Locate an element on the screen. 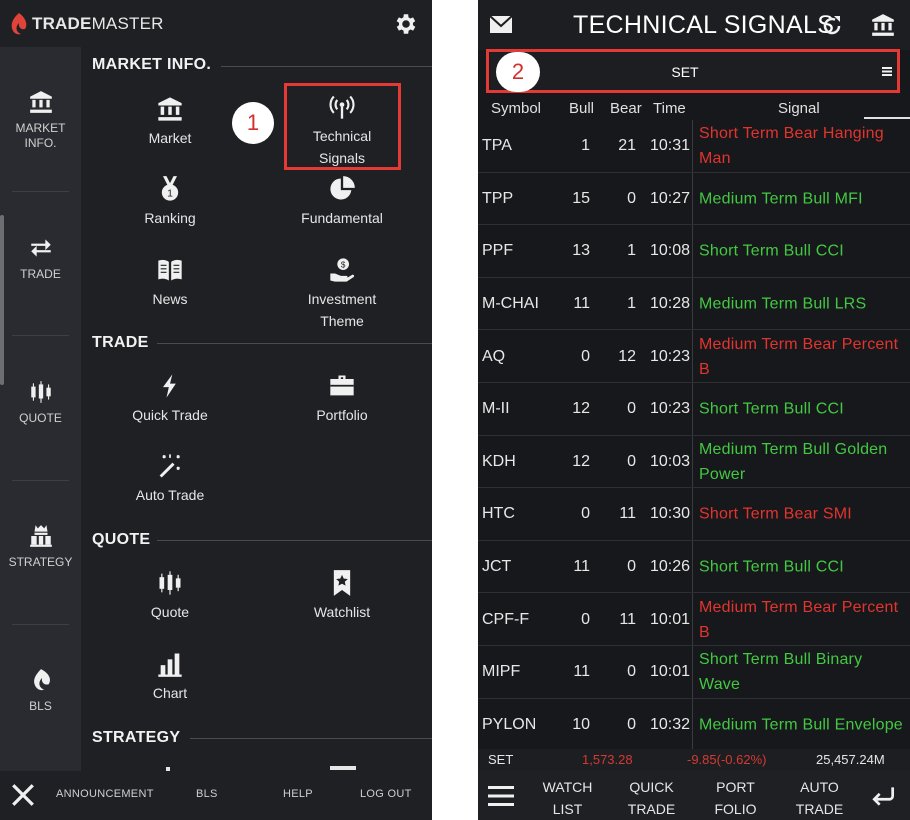 The width and height of the screenshot is (910, 820). bookmark-star-icon is located at coordinates (342, 583).